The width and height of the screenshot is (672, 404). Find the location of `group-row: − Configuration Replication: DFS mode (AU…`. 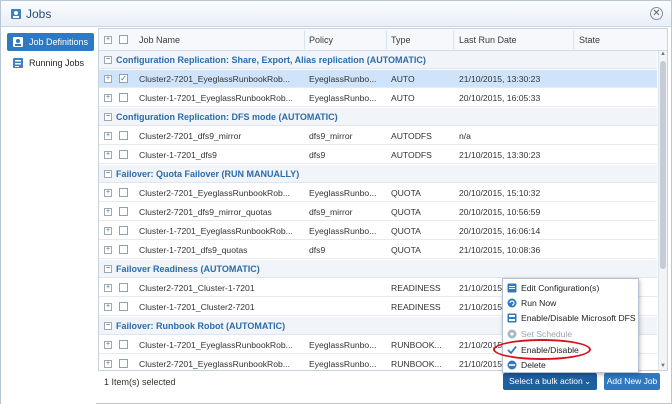

group-row: − Configuration Replication: DFS mode (AU… is located at coordinates (378, 117).